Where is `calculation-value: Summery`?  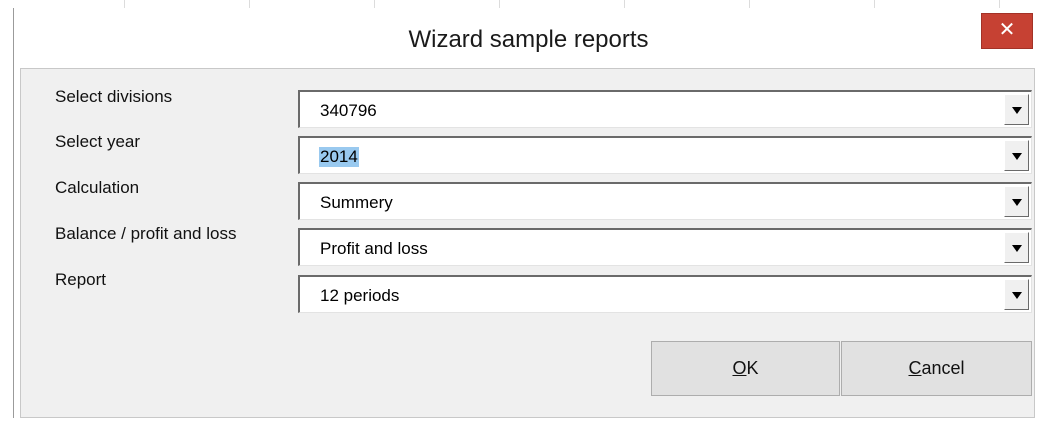 calculation-value: Summery is located at coordinates (356, 202).